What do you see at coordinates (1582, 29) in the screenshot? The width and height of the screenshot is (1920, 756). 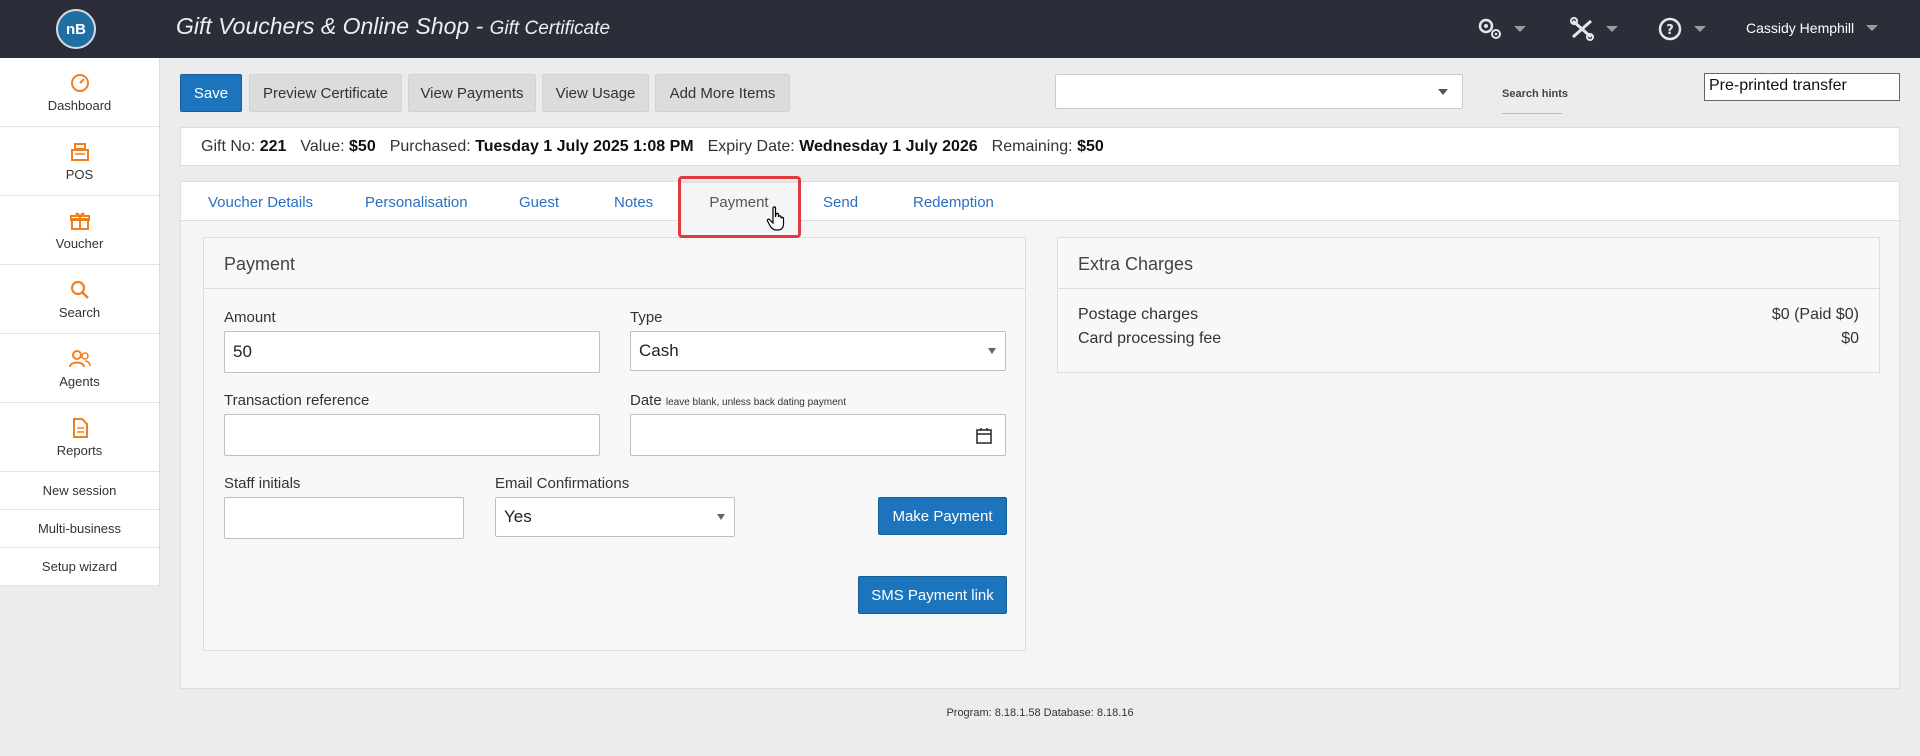 I see `tools-icon` at bounding box center [1582, 29].